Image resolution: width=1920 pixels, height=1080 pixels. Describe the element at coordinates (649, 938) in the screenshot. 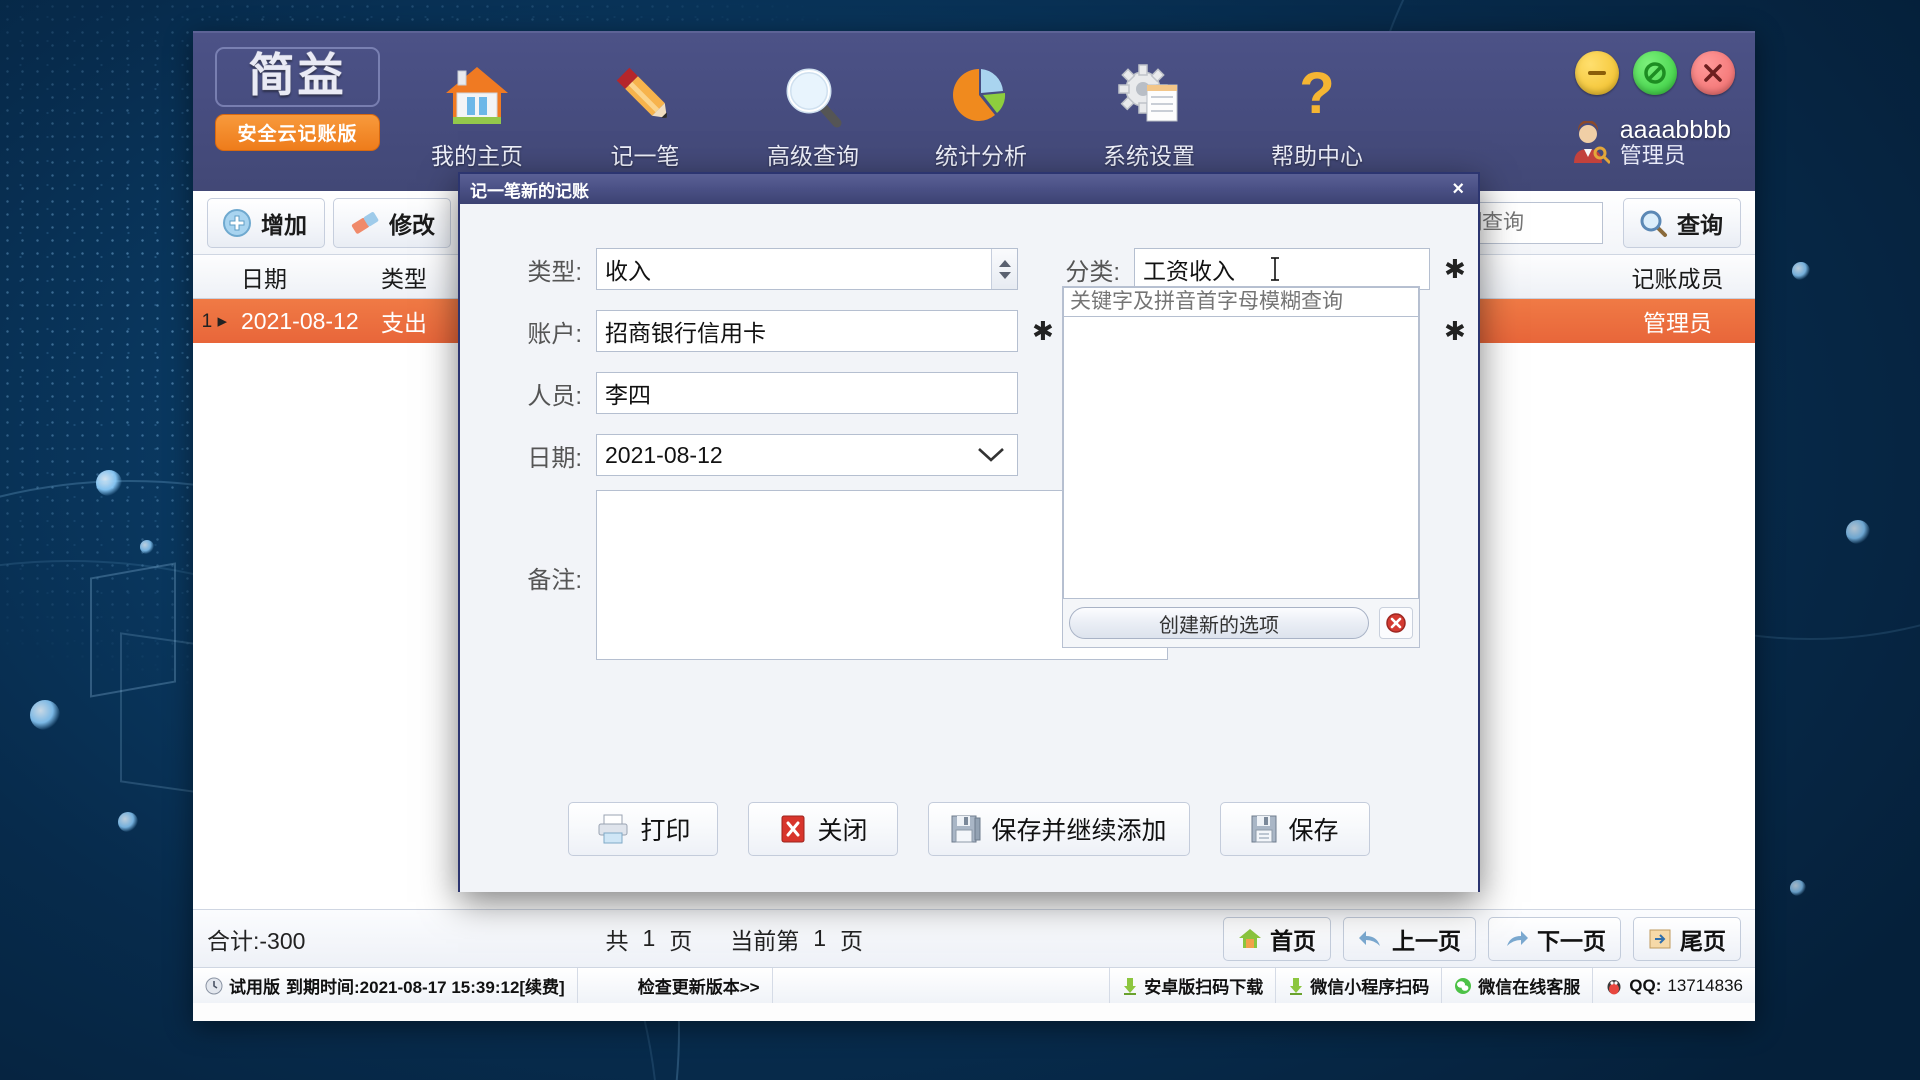

I see `total-pages-value: 1` at that location.